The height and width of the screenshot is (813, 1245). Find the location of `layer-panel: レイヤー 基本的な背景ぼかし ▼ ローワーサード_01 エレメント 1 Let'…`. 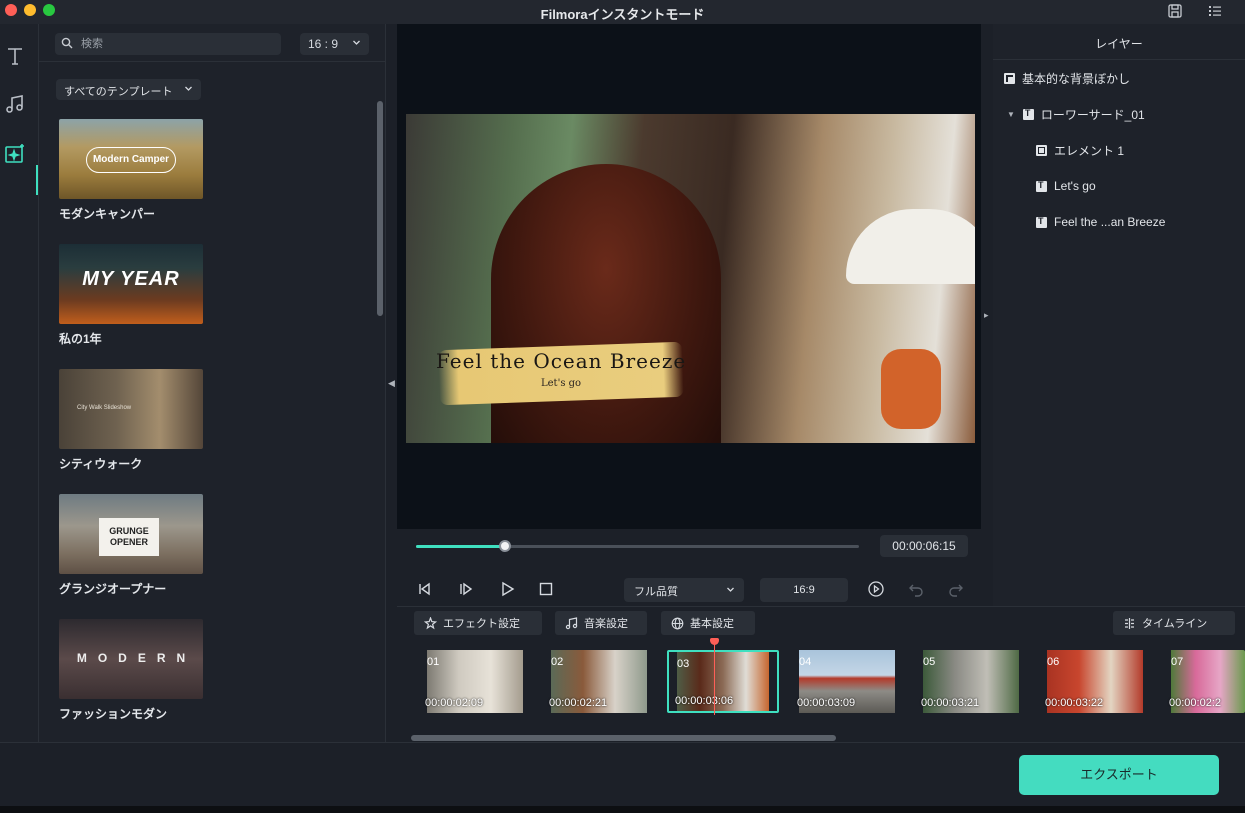

layer-panel: レイヤー 基本的な背景ぼかし ▼ ローワーサード_01 エレメント 1 Let'… is located at coordinates (1119, 315).